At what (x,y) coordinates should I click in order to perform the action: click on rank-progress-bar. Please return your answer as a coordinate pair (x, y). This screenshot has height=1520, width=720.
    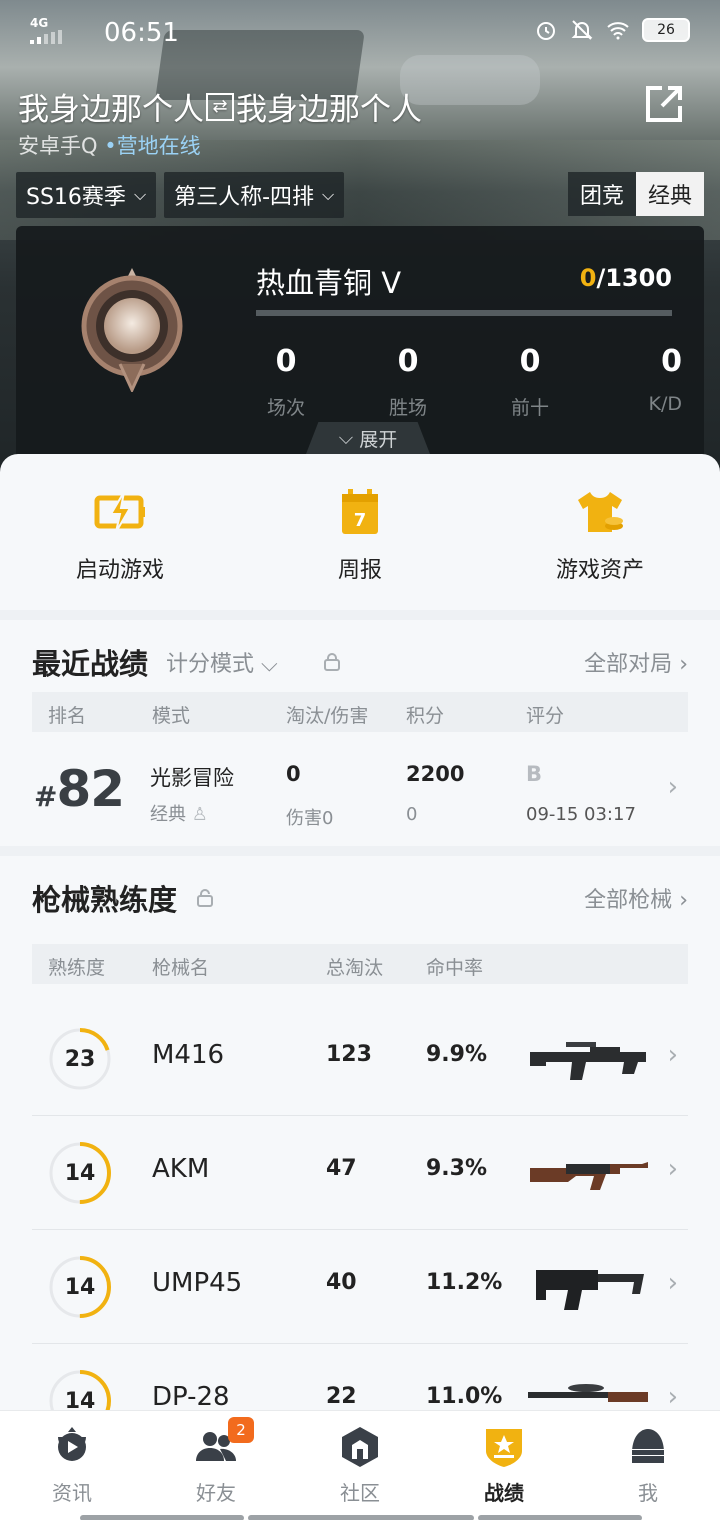
    Looking at the image, I should click on (464, 313).